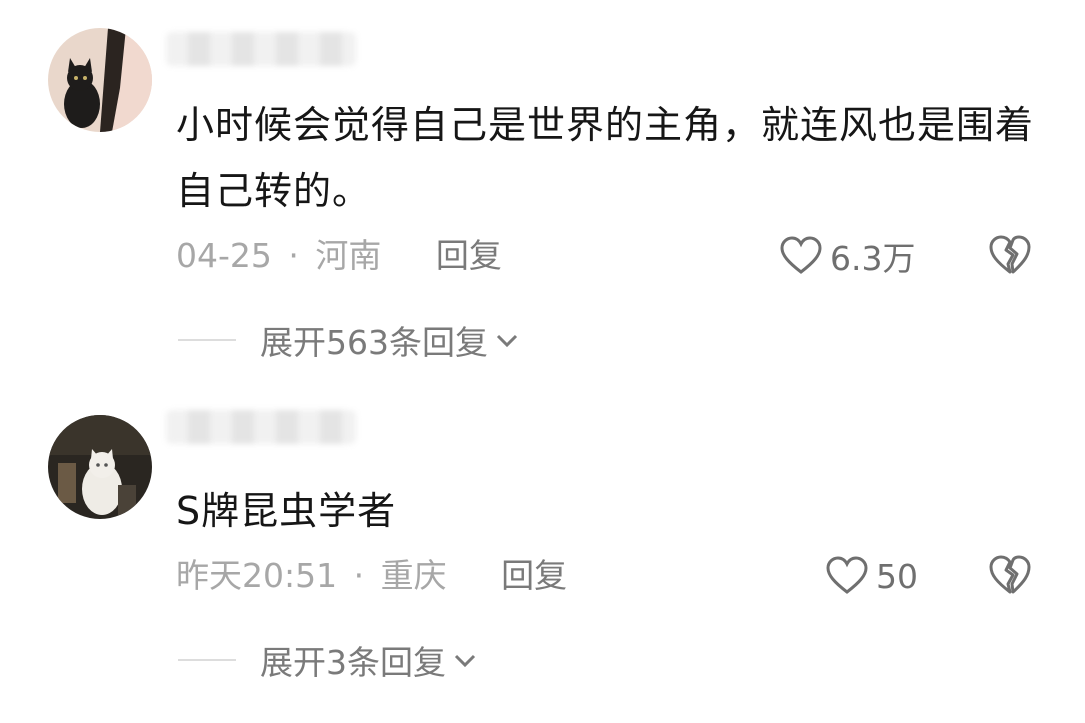  Describe the element at coordinates (413, 575) in the screenshot. I see `comment-location: 重庆` at that location.